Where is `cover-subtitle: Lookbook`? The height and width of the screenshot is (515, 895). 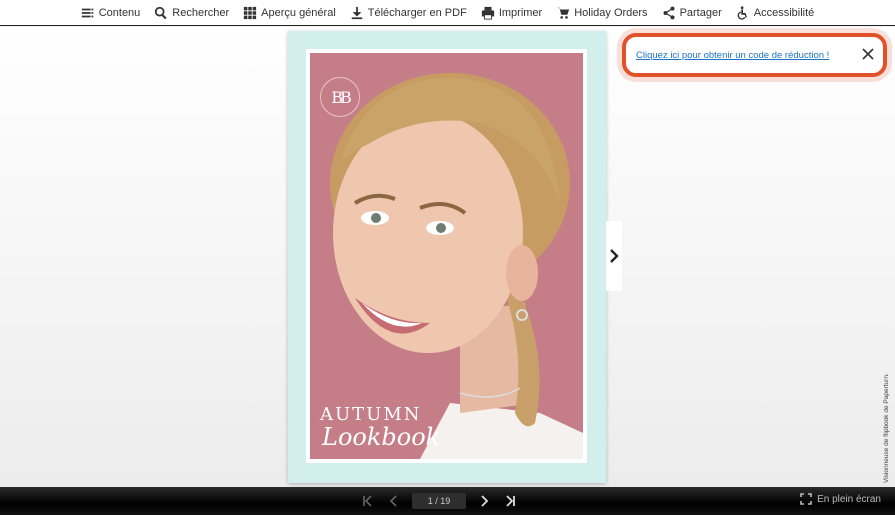 cover-subtitle: Lookbook is located at coordinates (381, 437).